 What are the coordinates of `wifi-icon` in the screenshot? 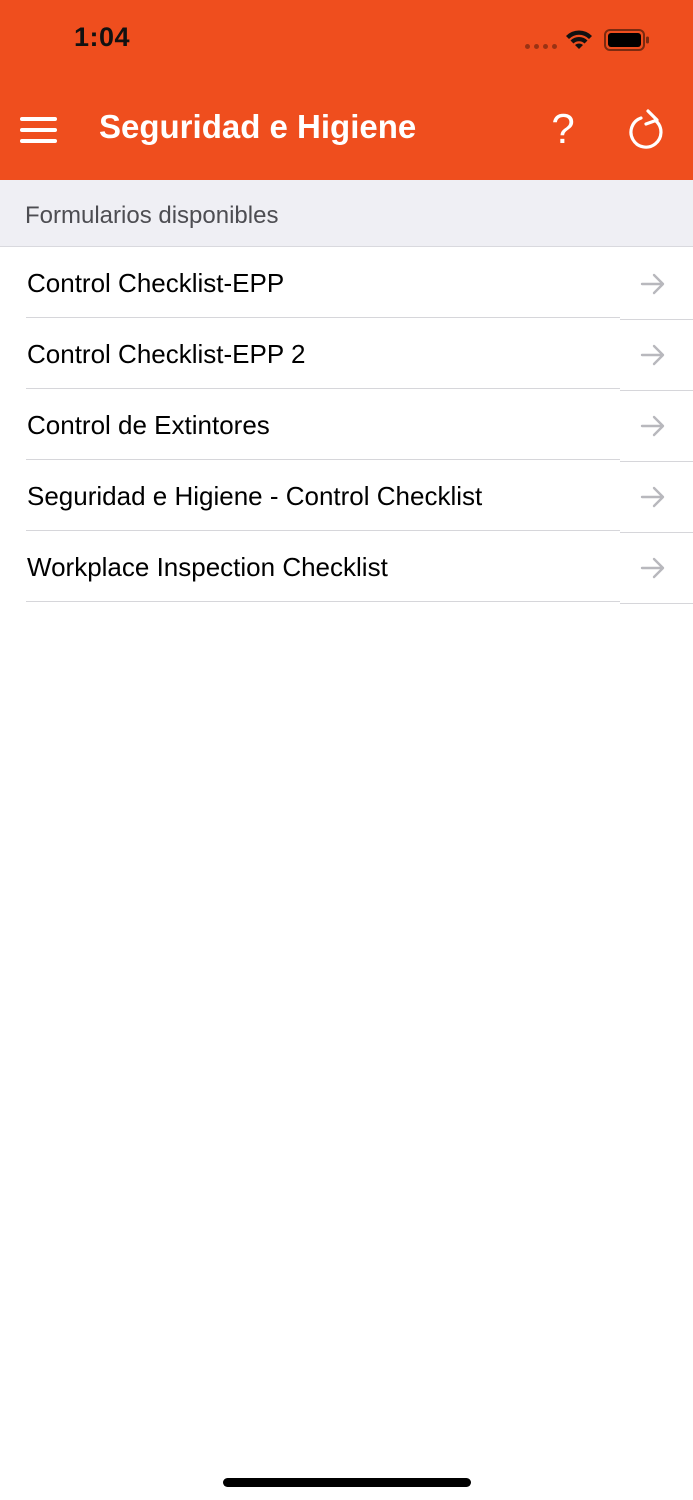 It's located at (579, 39).